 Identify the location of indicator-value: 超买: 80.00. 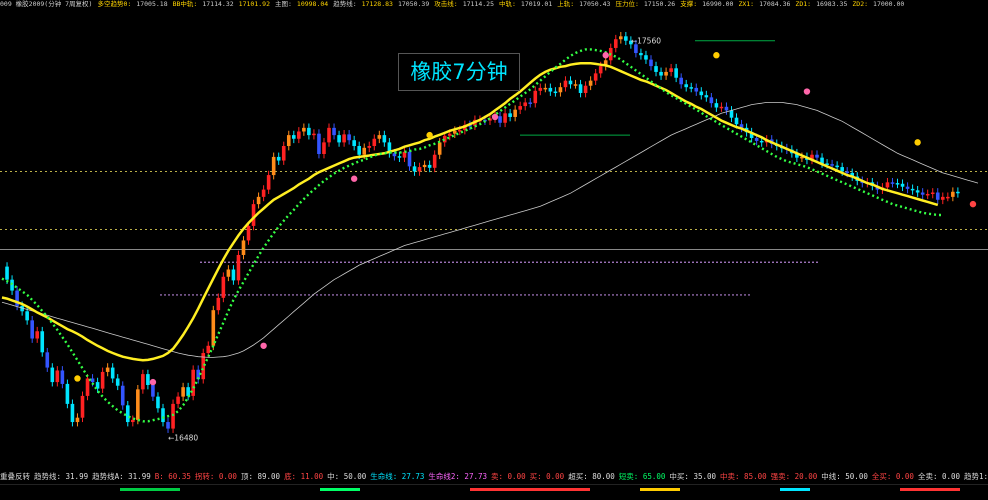
(591, 476).